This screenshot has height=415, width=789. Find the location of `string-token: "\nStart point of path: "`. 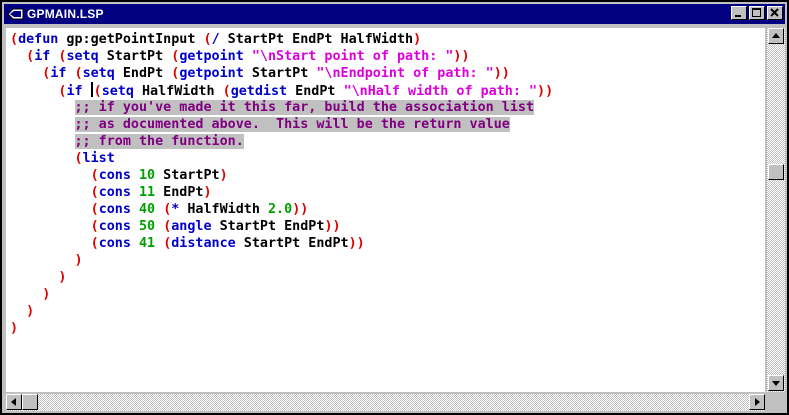

string-token: "\nStart point of path: " is located at coordinates (352, 56).